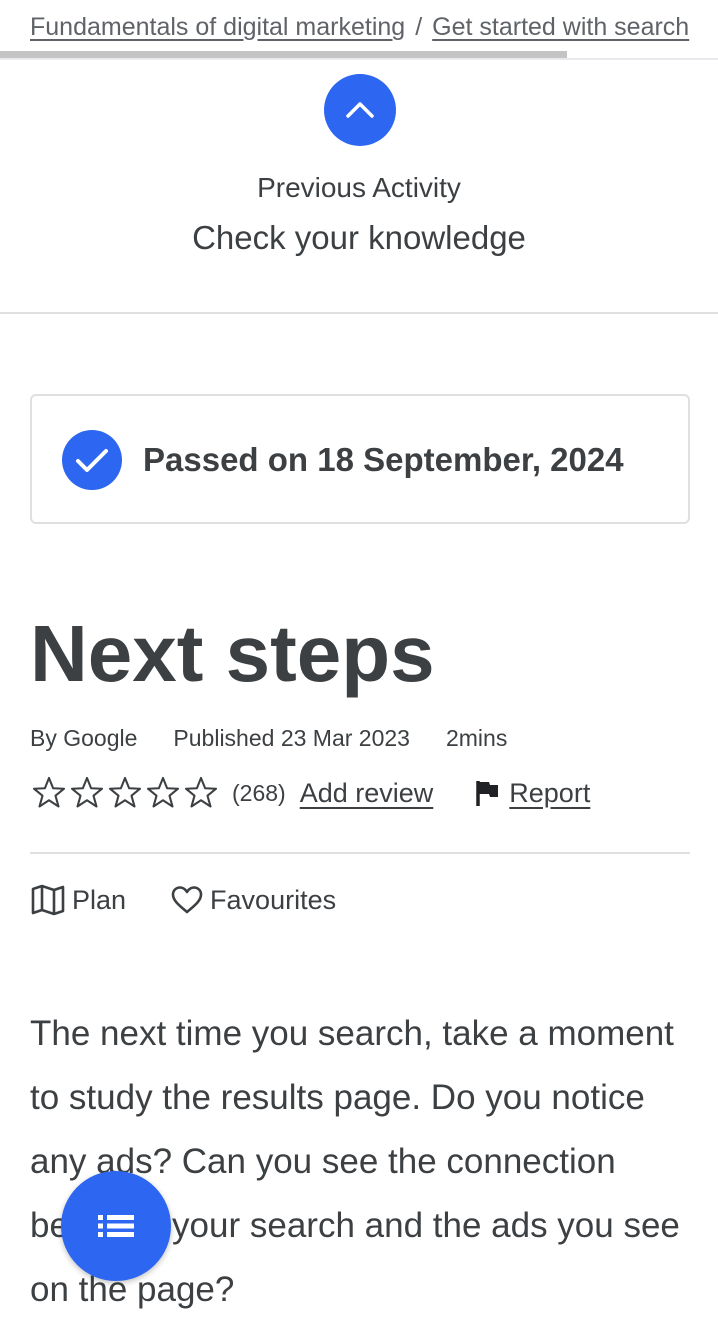  I want to click on table-of-contents-button, so click(116, 1226).